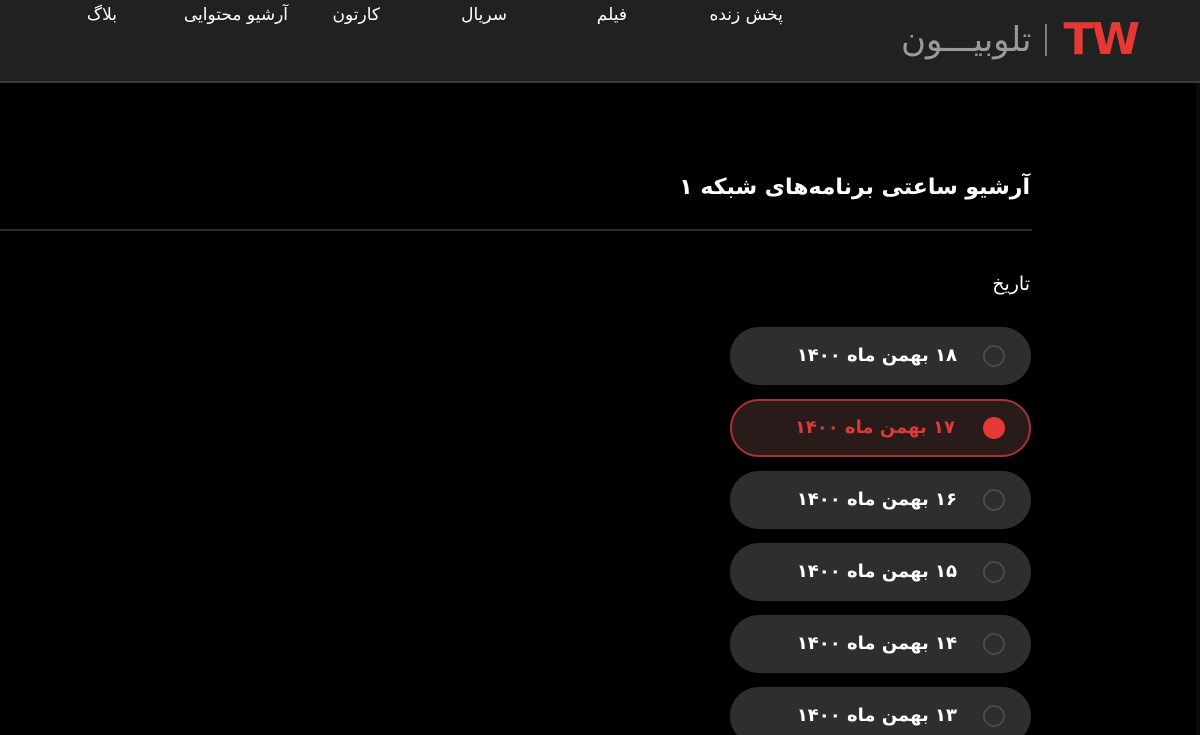 This screenshot has width=1200, height=735. I want to click on date-option-label: ۱۸ بهمن ماه ۱۴۰۰, so click(876, 355).